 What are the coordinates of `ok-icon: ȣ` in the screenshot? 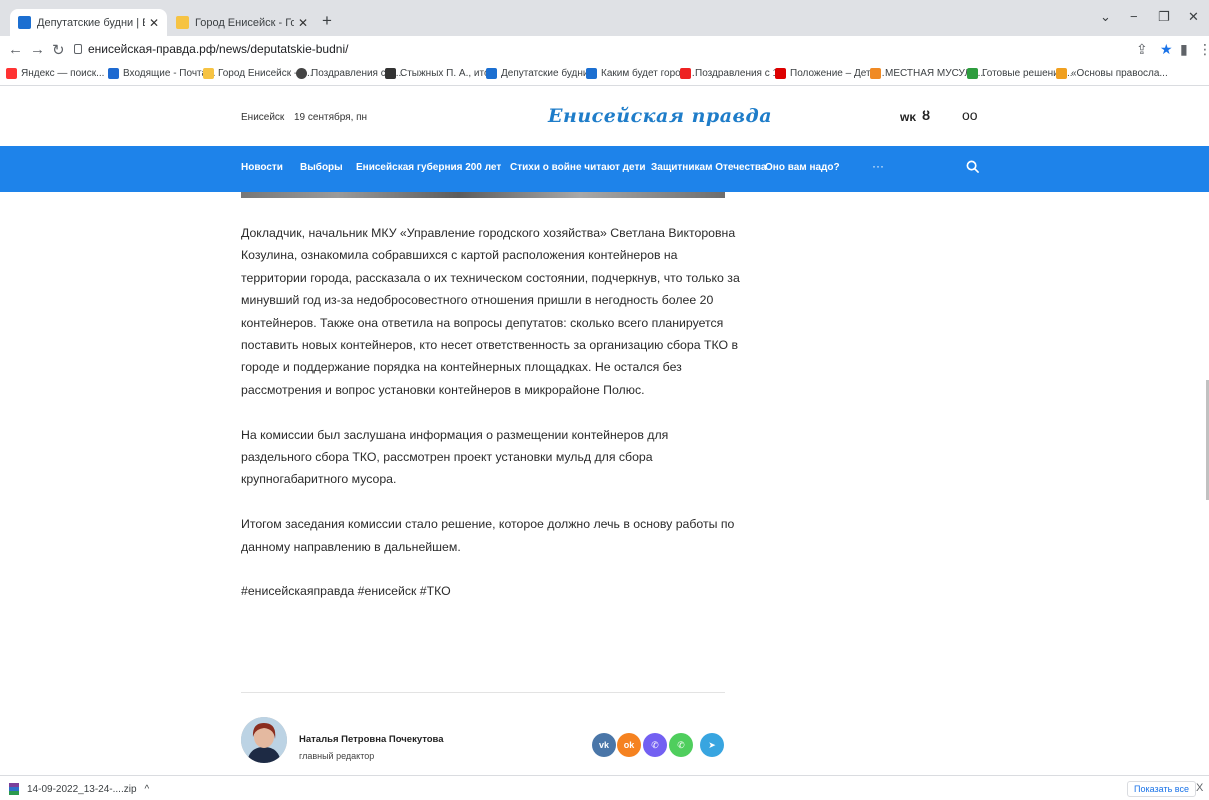 It's located at (926, 115).